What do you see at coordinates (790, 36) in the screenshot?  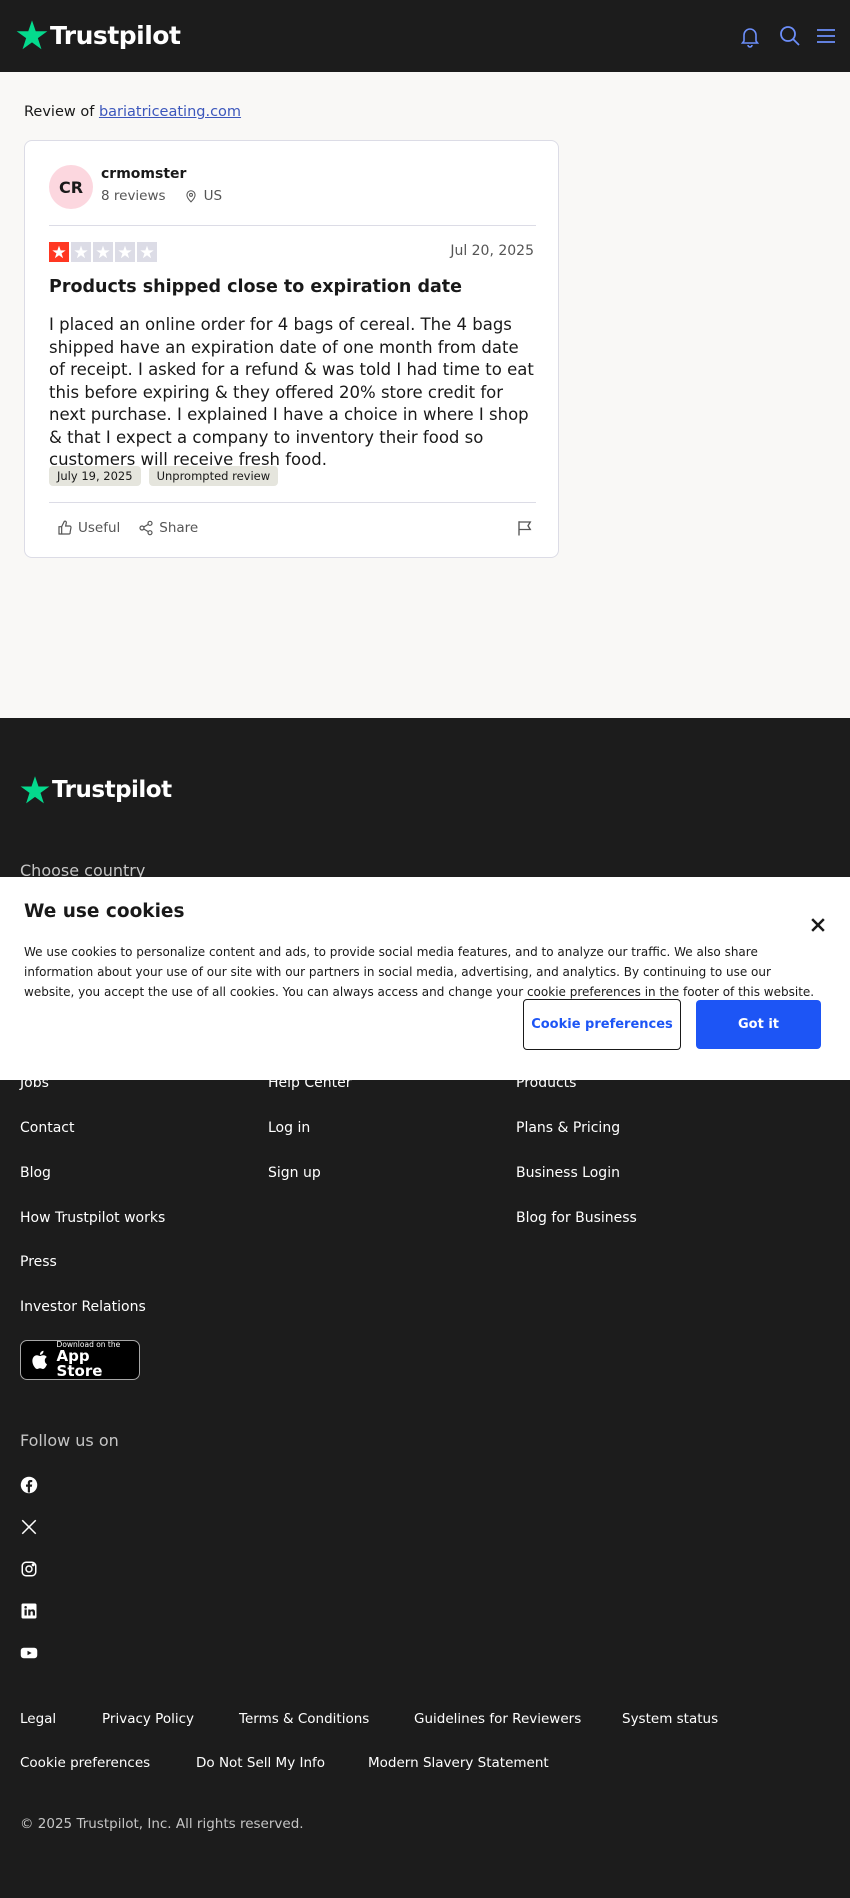 I see `search-icon` at bounding box center [790, 36].